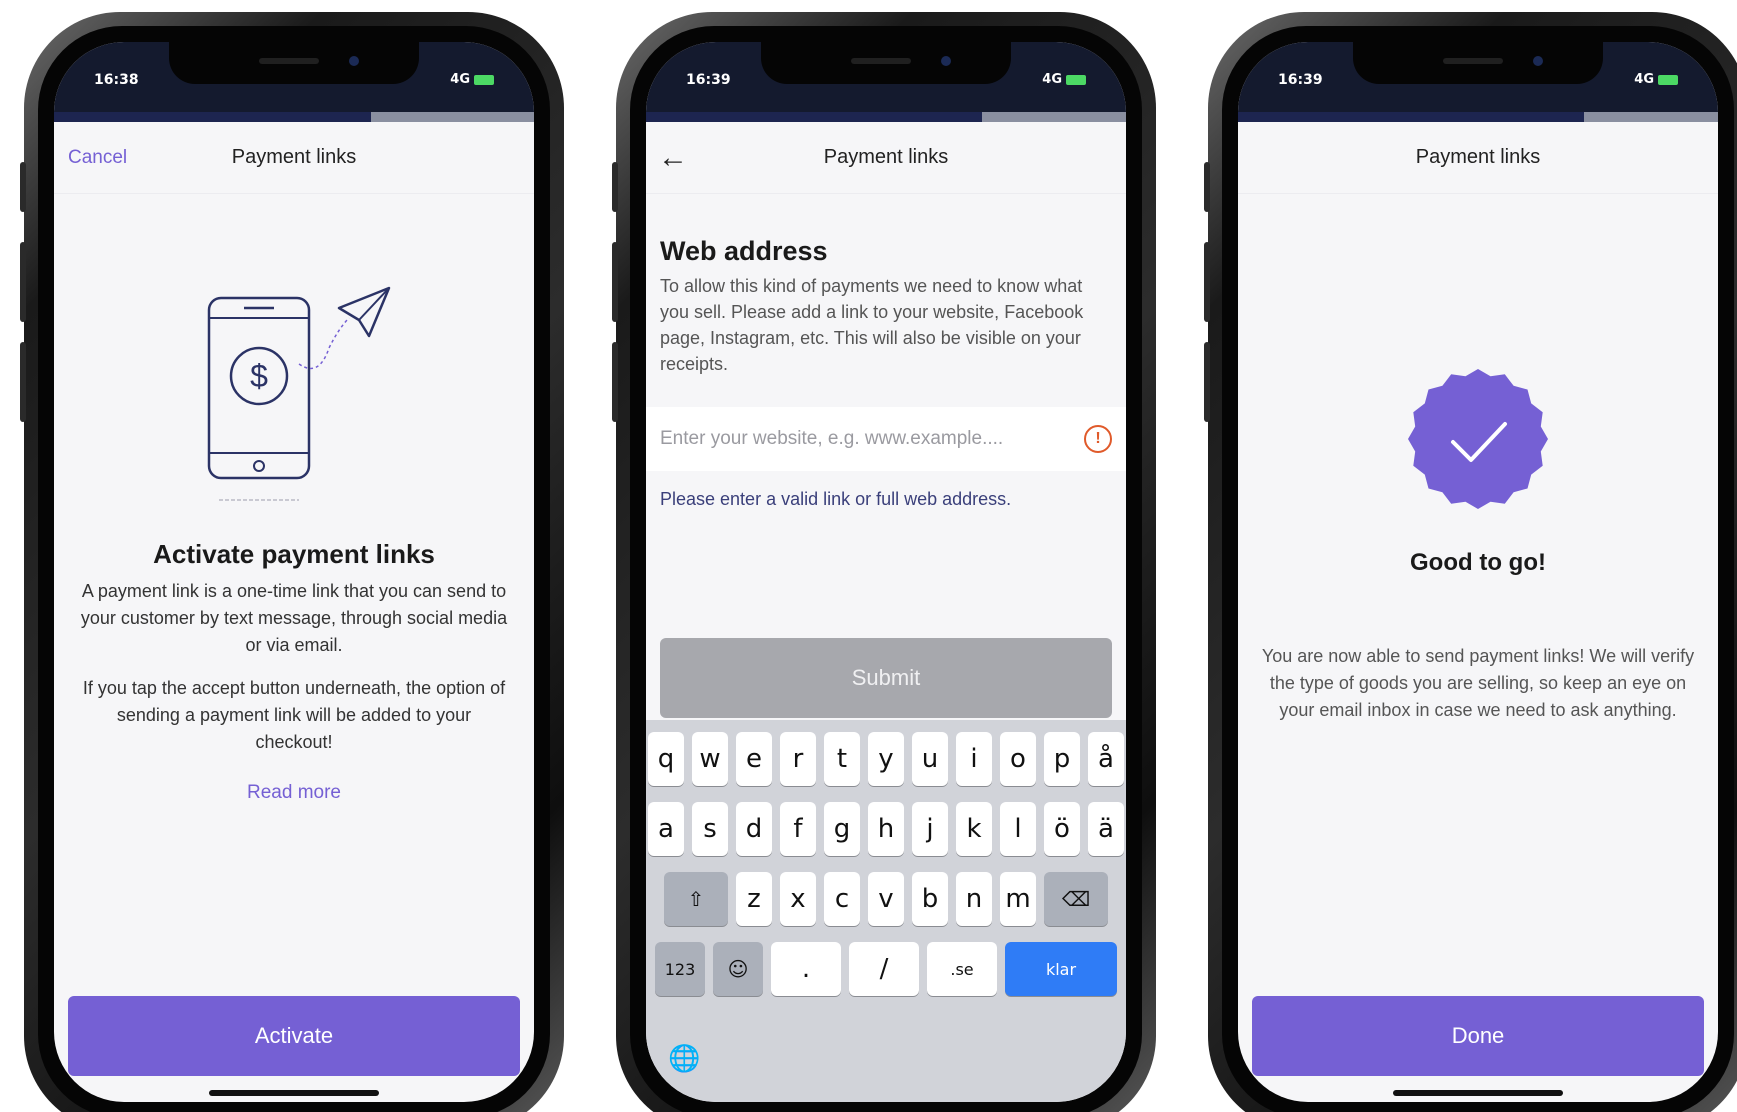  I want to click on key-a: a, so click(666, 829).